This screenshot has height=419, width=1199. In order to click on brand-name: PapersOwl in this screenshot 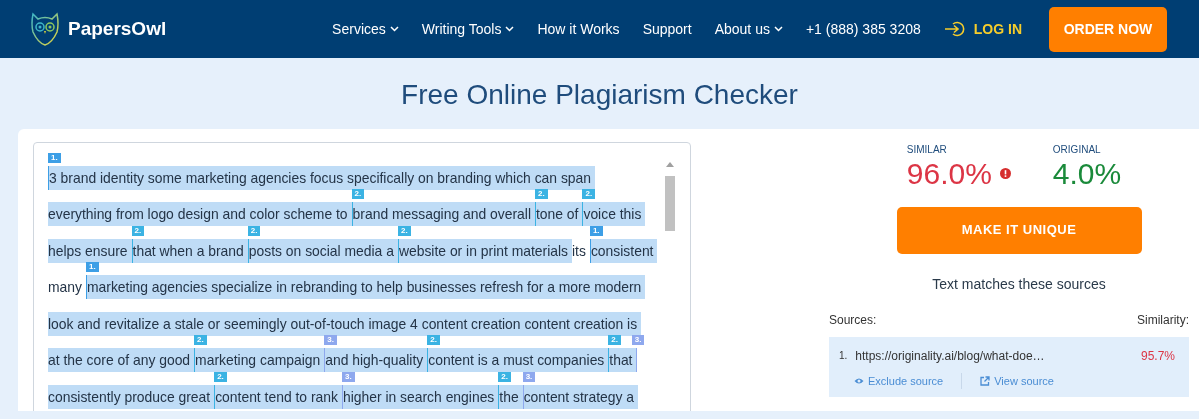, I will do `click(117, 29)`.